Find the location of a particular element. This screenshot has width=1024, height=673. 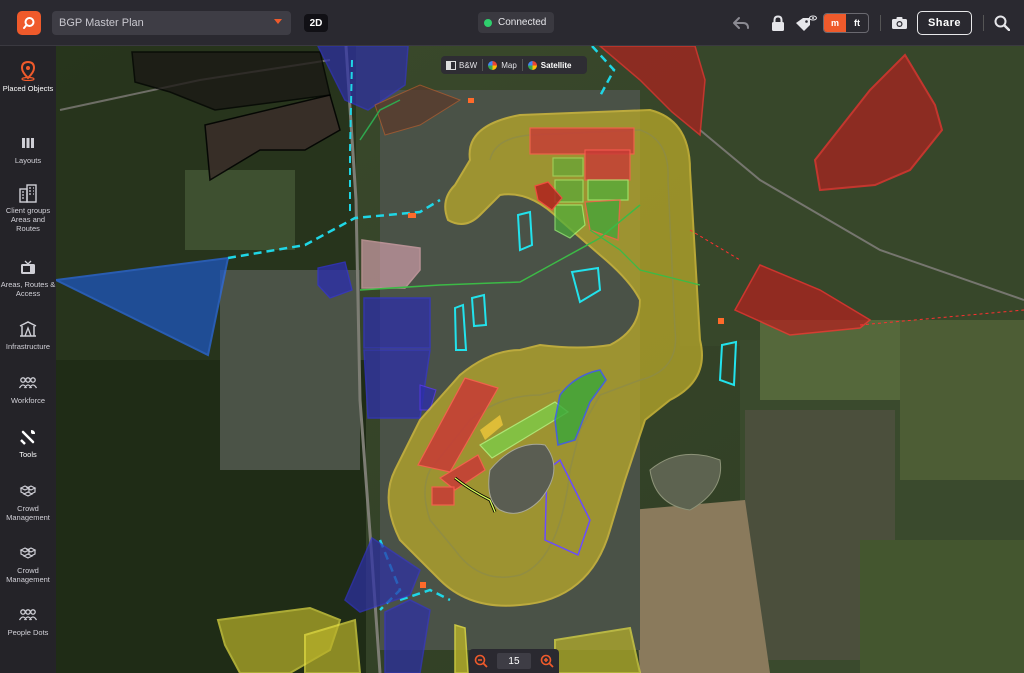

sidebar-item-client-groups: Client groups Areas and Routes is located at coordinates (28, 208).